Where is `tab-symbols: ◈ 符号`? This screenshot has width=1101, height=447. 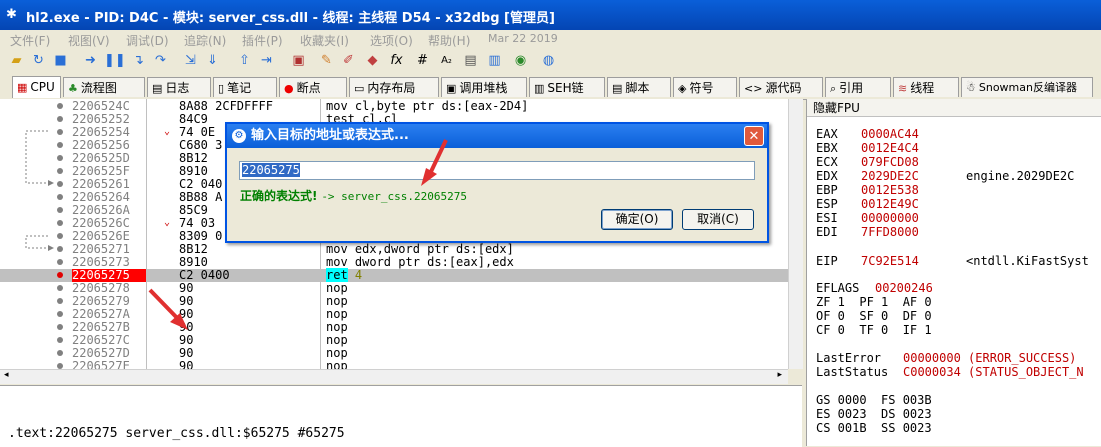 tab-symbols: ◈ 符号 is located at coordinates (705, 87).